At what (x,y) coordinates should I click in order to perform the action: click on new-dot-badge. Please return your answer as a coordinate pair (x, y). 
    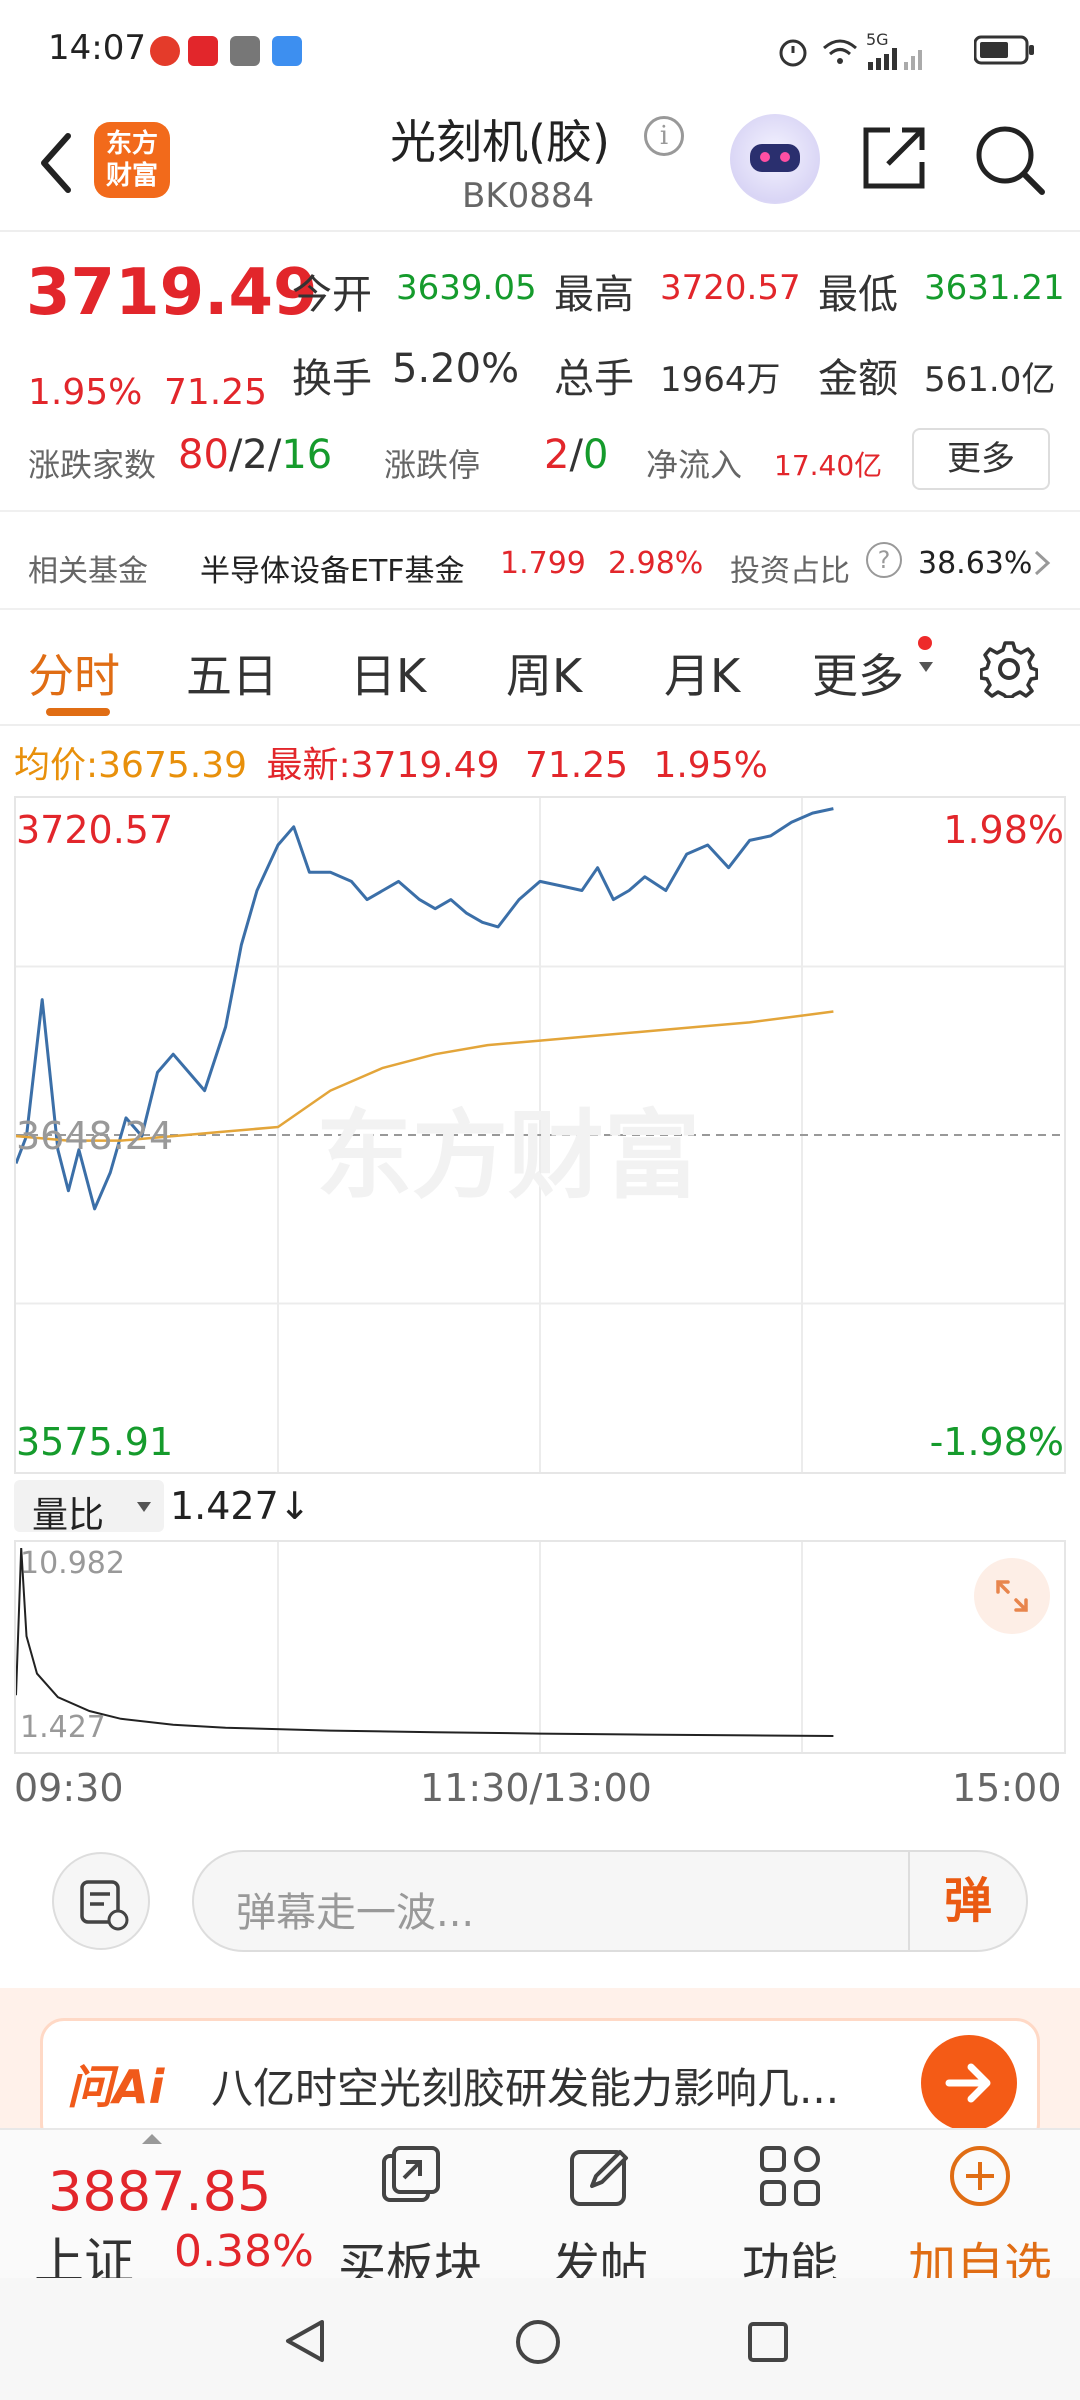
    Looking at the image, I should click on (925, 643).